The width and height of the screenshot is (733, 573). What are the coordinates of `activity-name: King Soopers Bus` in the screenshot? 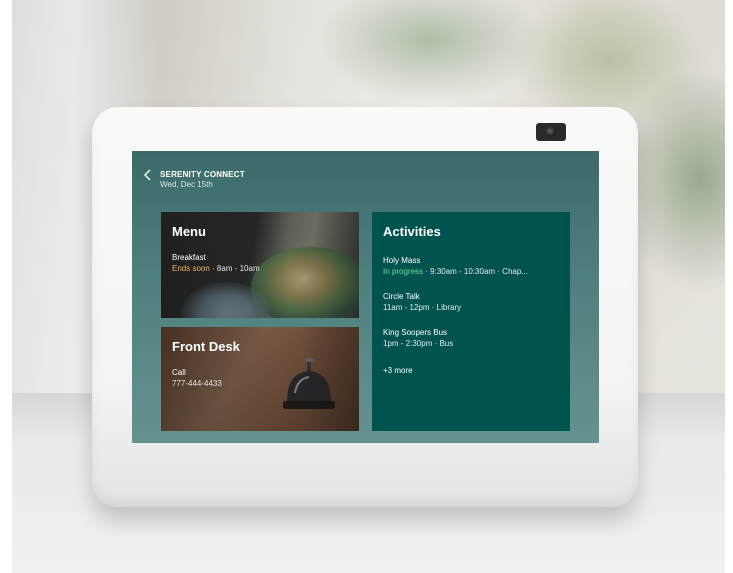 It's located at (415, 332).